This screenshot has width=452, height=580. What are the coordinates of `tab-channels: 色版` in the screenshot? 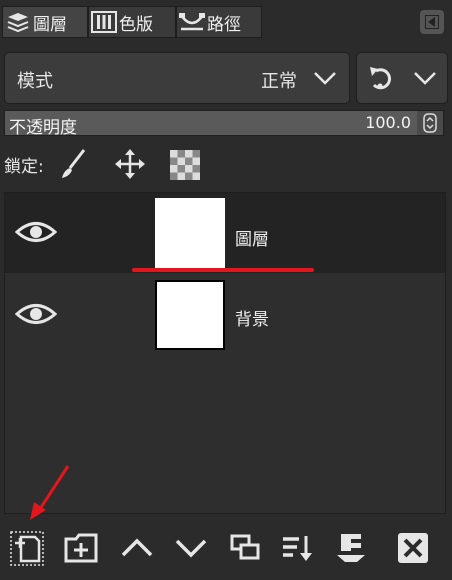 It's located at (132, 22).